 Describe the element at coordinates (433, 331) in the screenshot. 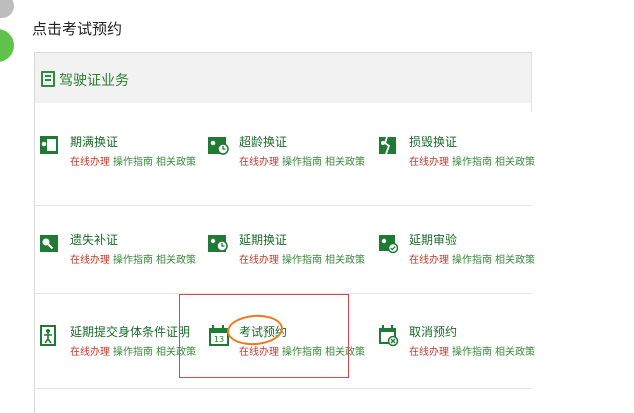

I see `service-title: 取消预约` at that location.